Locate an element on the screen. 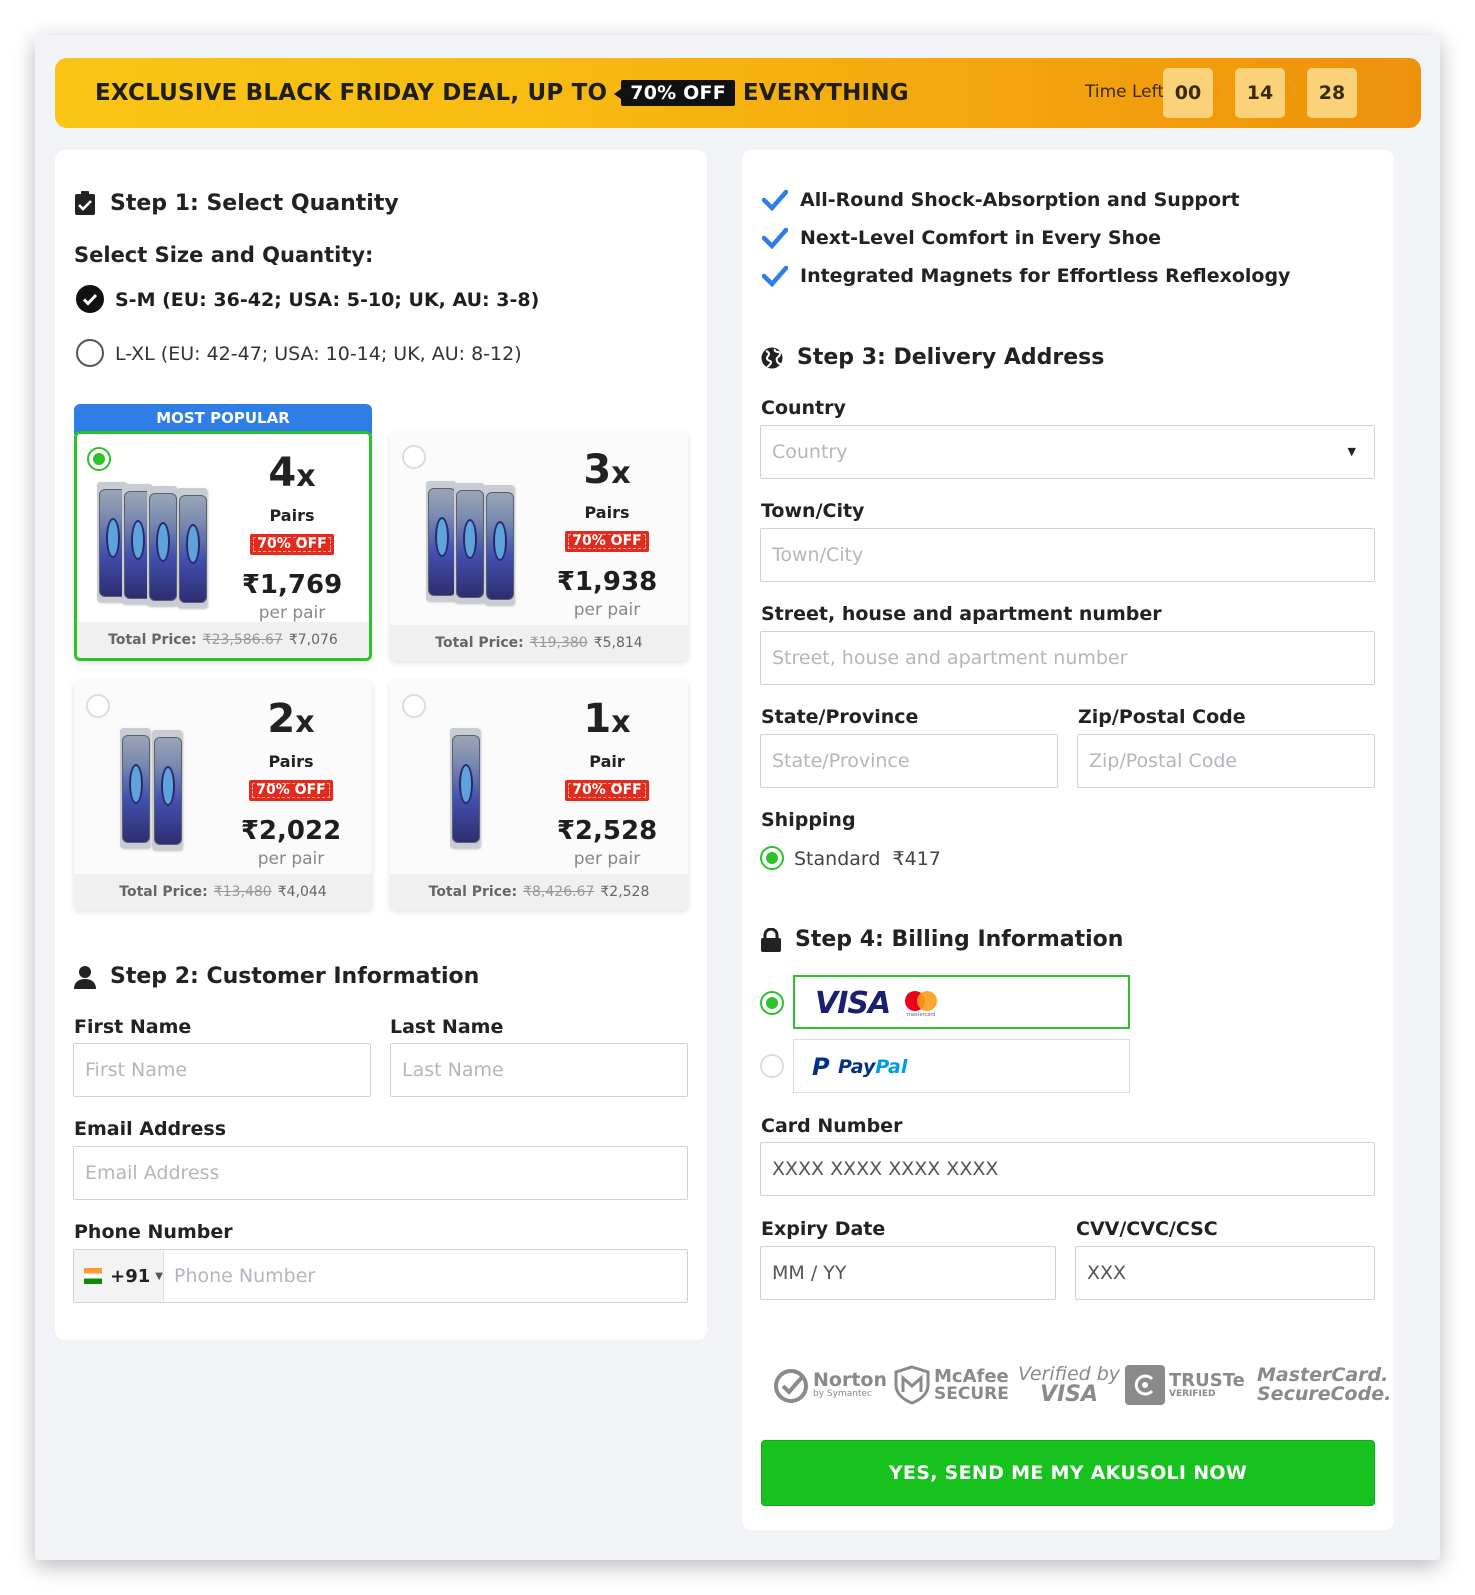  verified-by-text: Verified by is located at coordinates (1069, 1373).